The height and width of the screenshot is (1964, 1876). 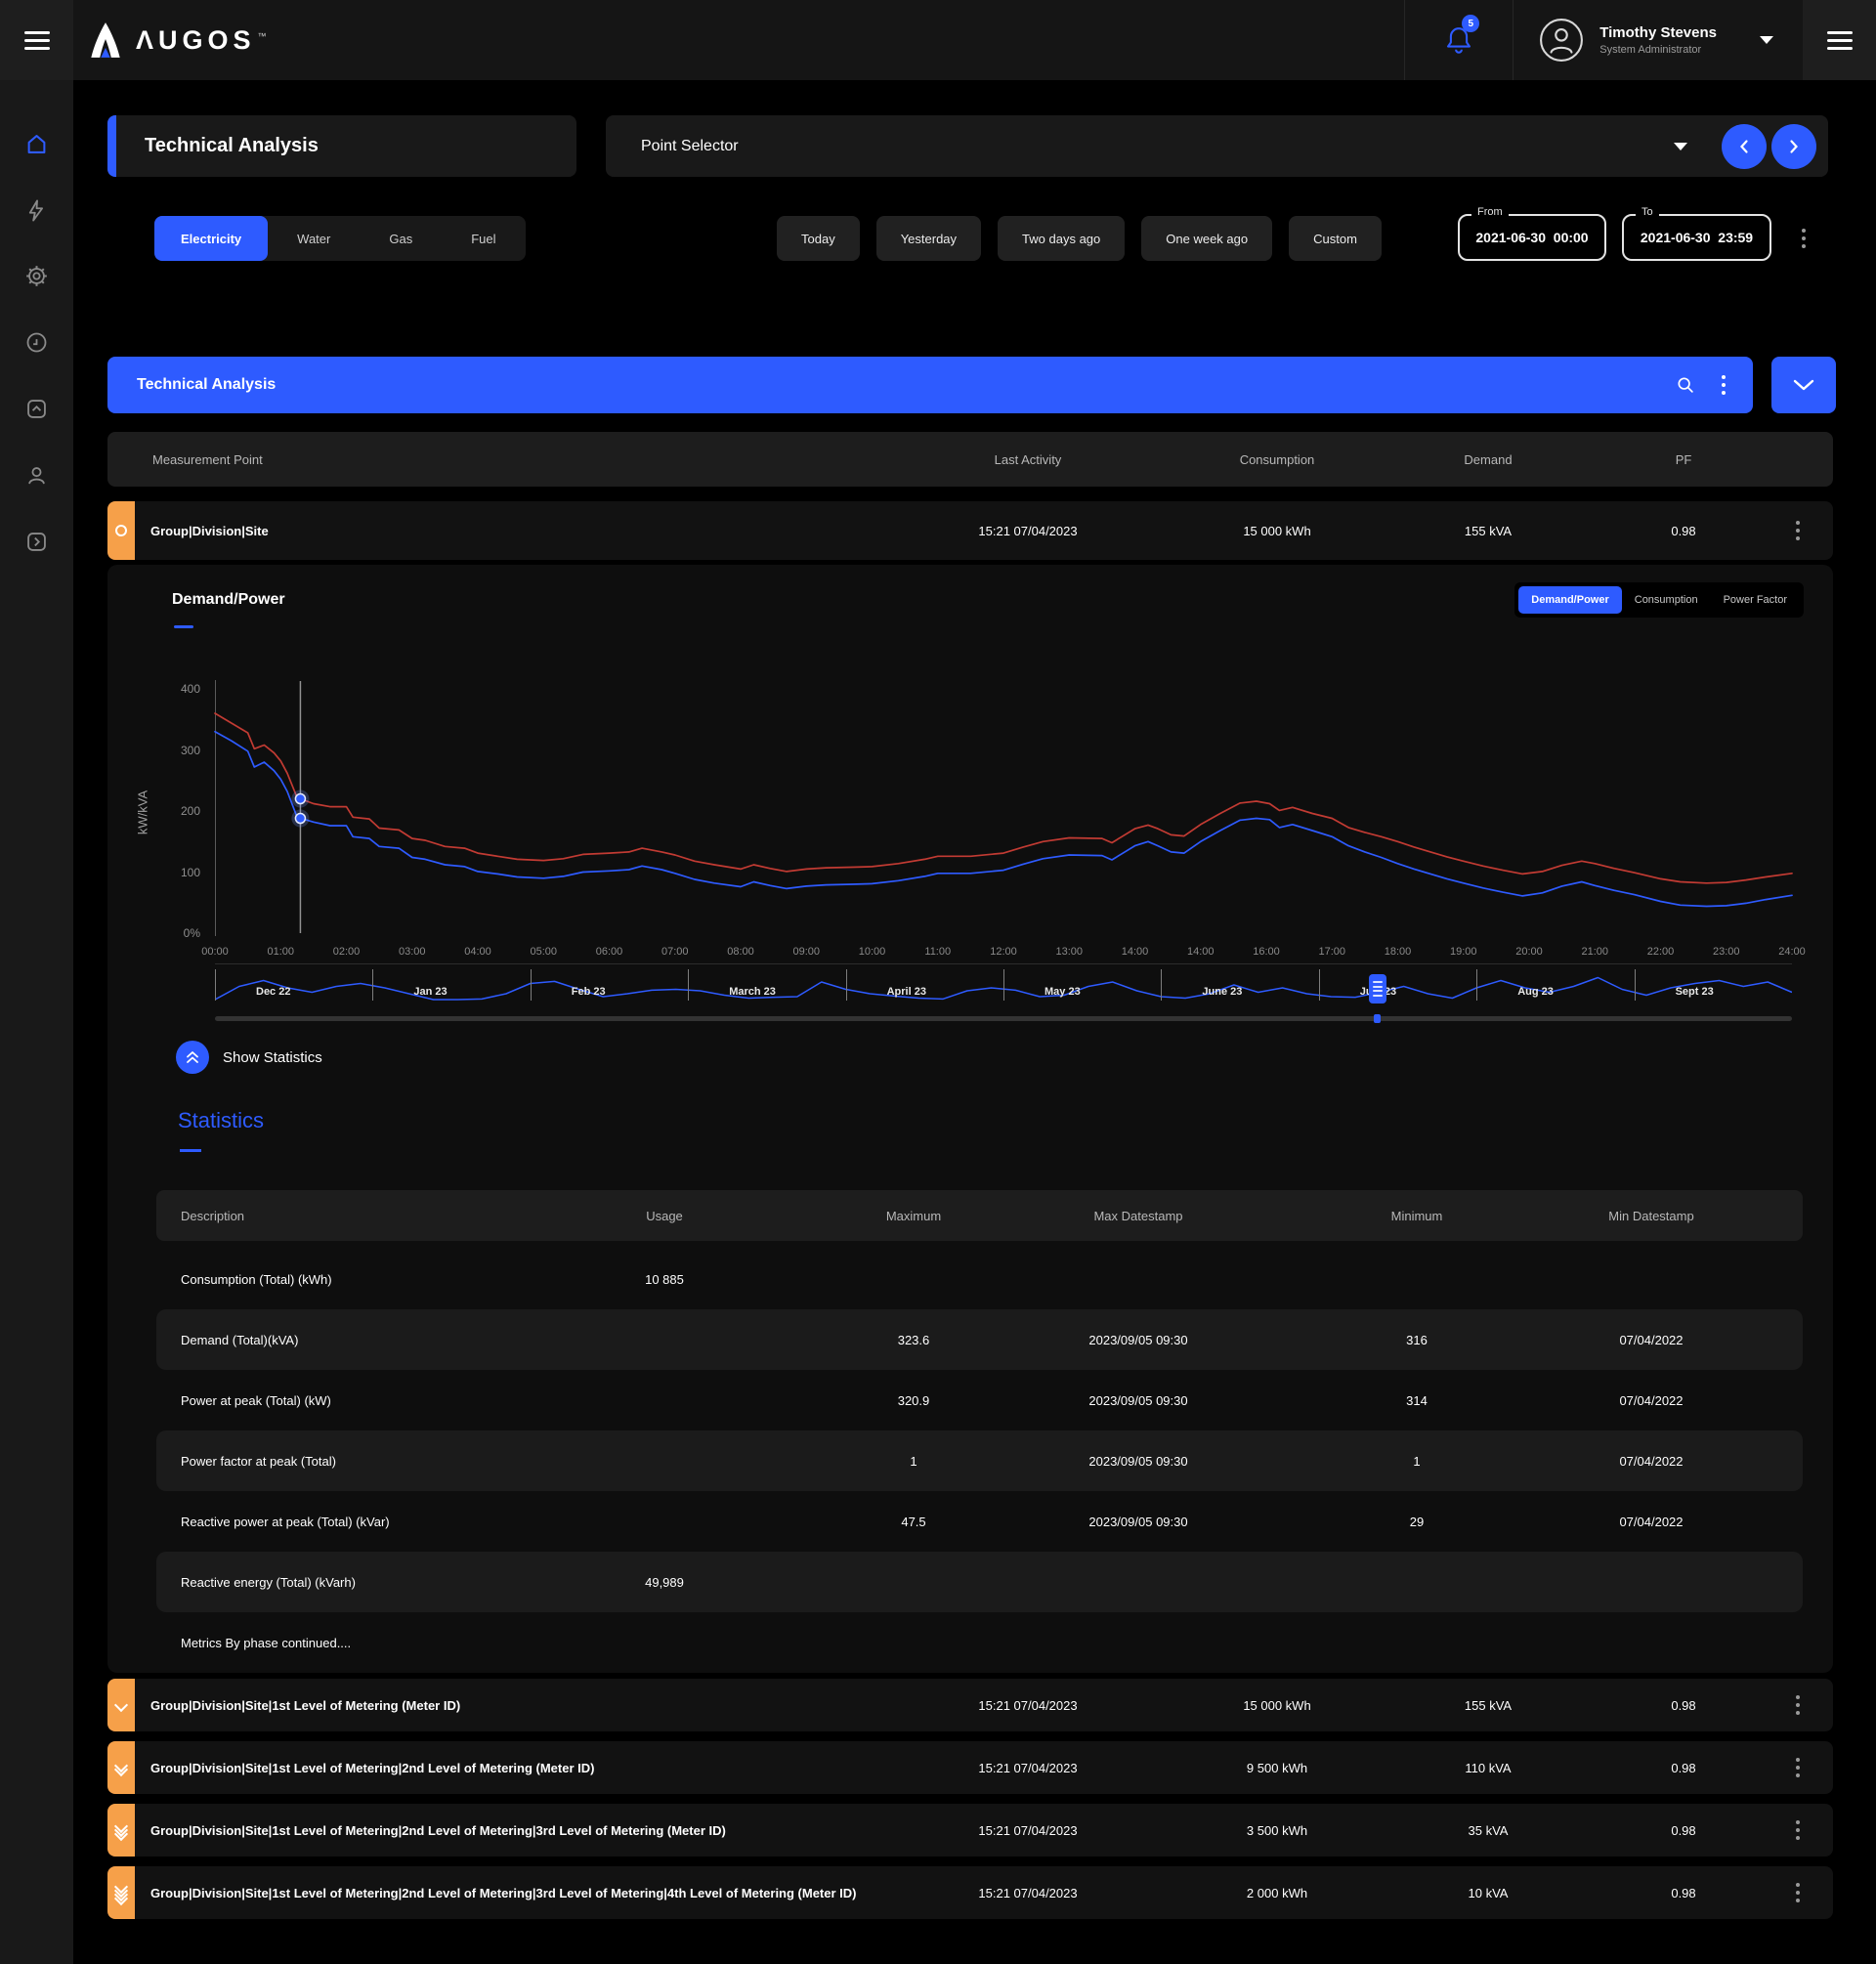 I want to click on x-tick-label: 14:00, so click(x=1135, y=952).